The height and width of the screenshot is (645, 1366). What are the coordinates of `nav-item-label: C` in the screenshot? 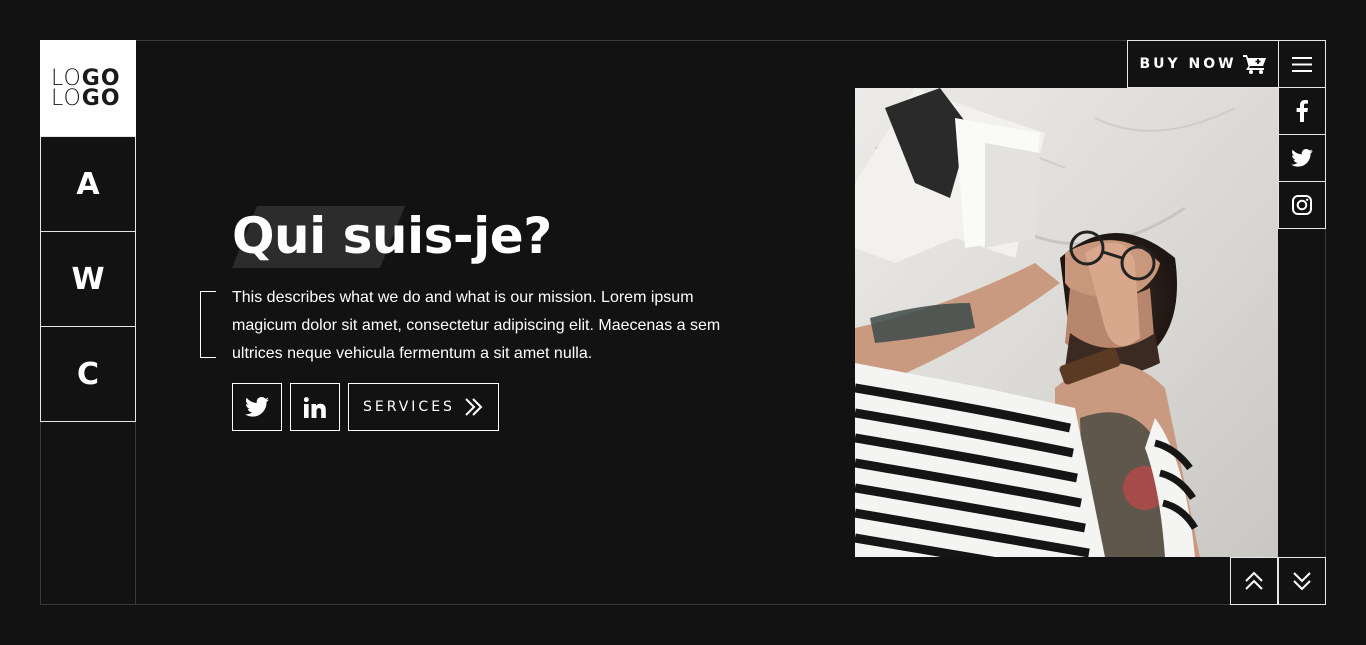 It's located at (88, 374).